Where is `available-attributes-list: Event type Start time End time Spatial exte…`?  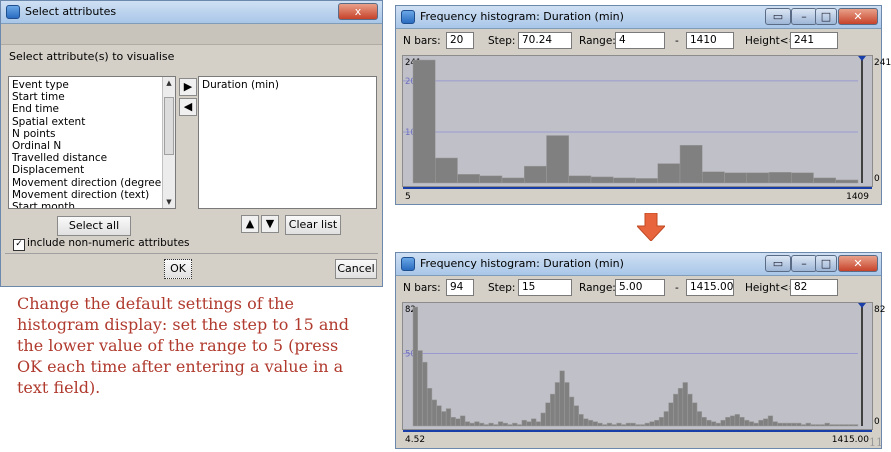
available-attributes-list: Event type Start time End time Spatial exte… is located at coordinates (92, 142).